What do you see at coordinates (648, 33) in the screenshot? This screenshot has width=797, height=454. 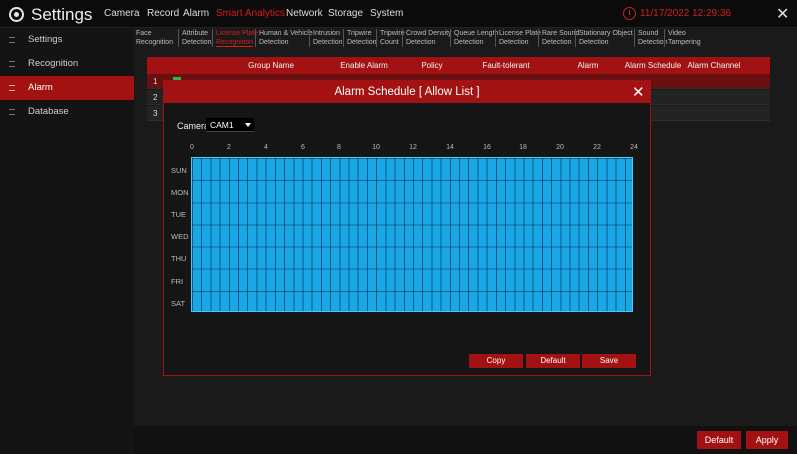 I see `subtab-line: Sound` at bounding box center [648, 33].